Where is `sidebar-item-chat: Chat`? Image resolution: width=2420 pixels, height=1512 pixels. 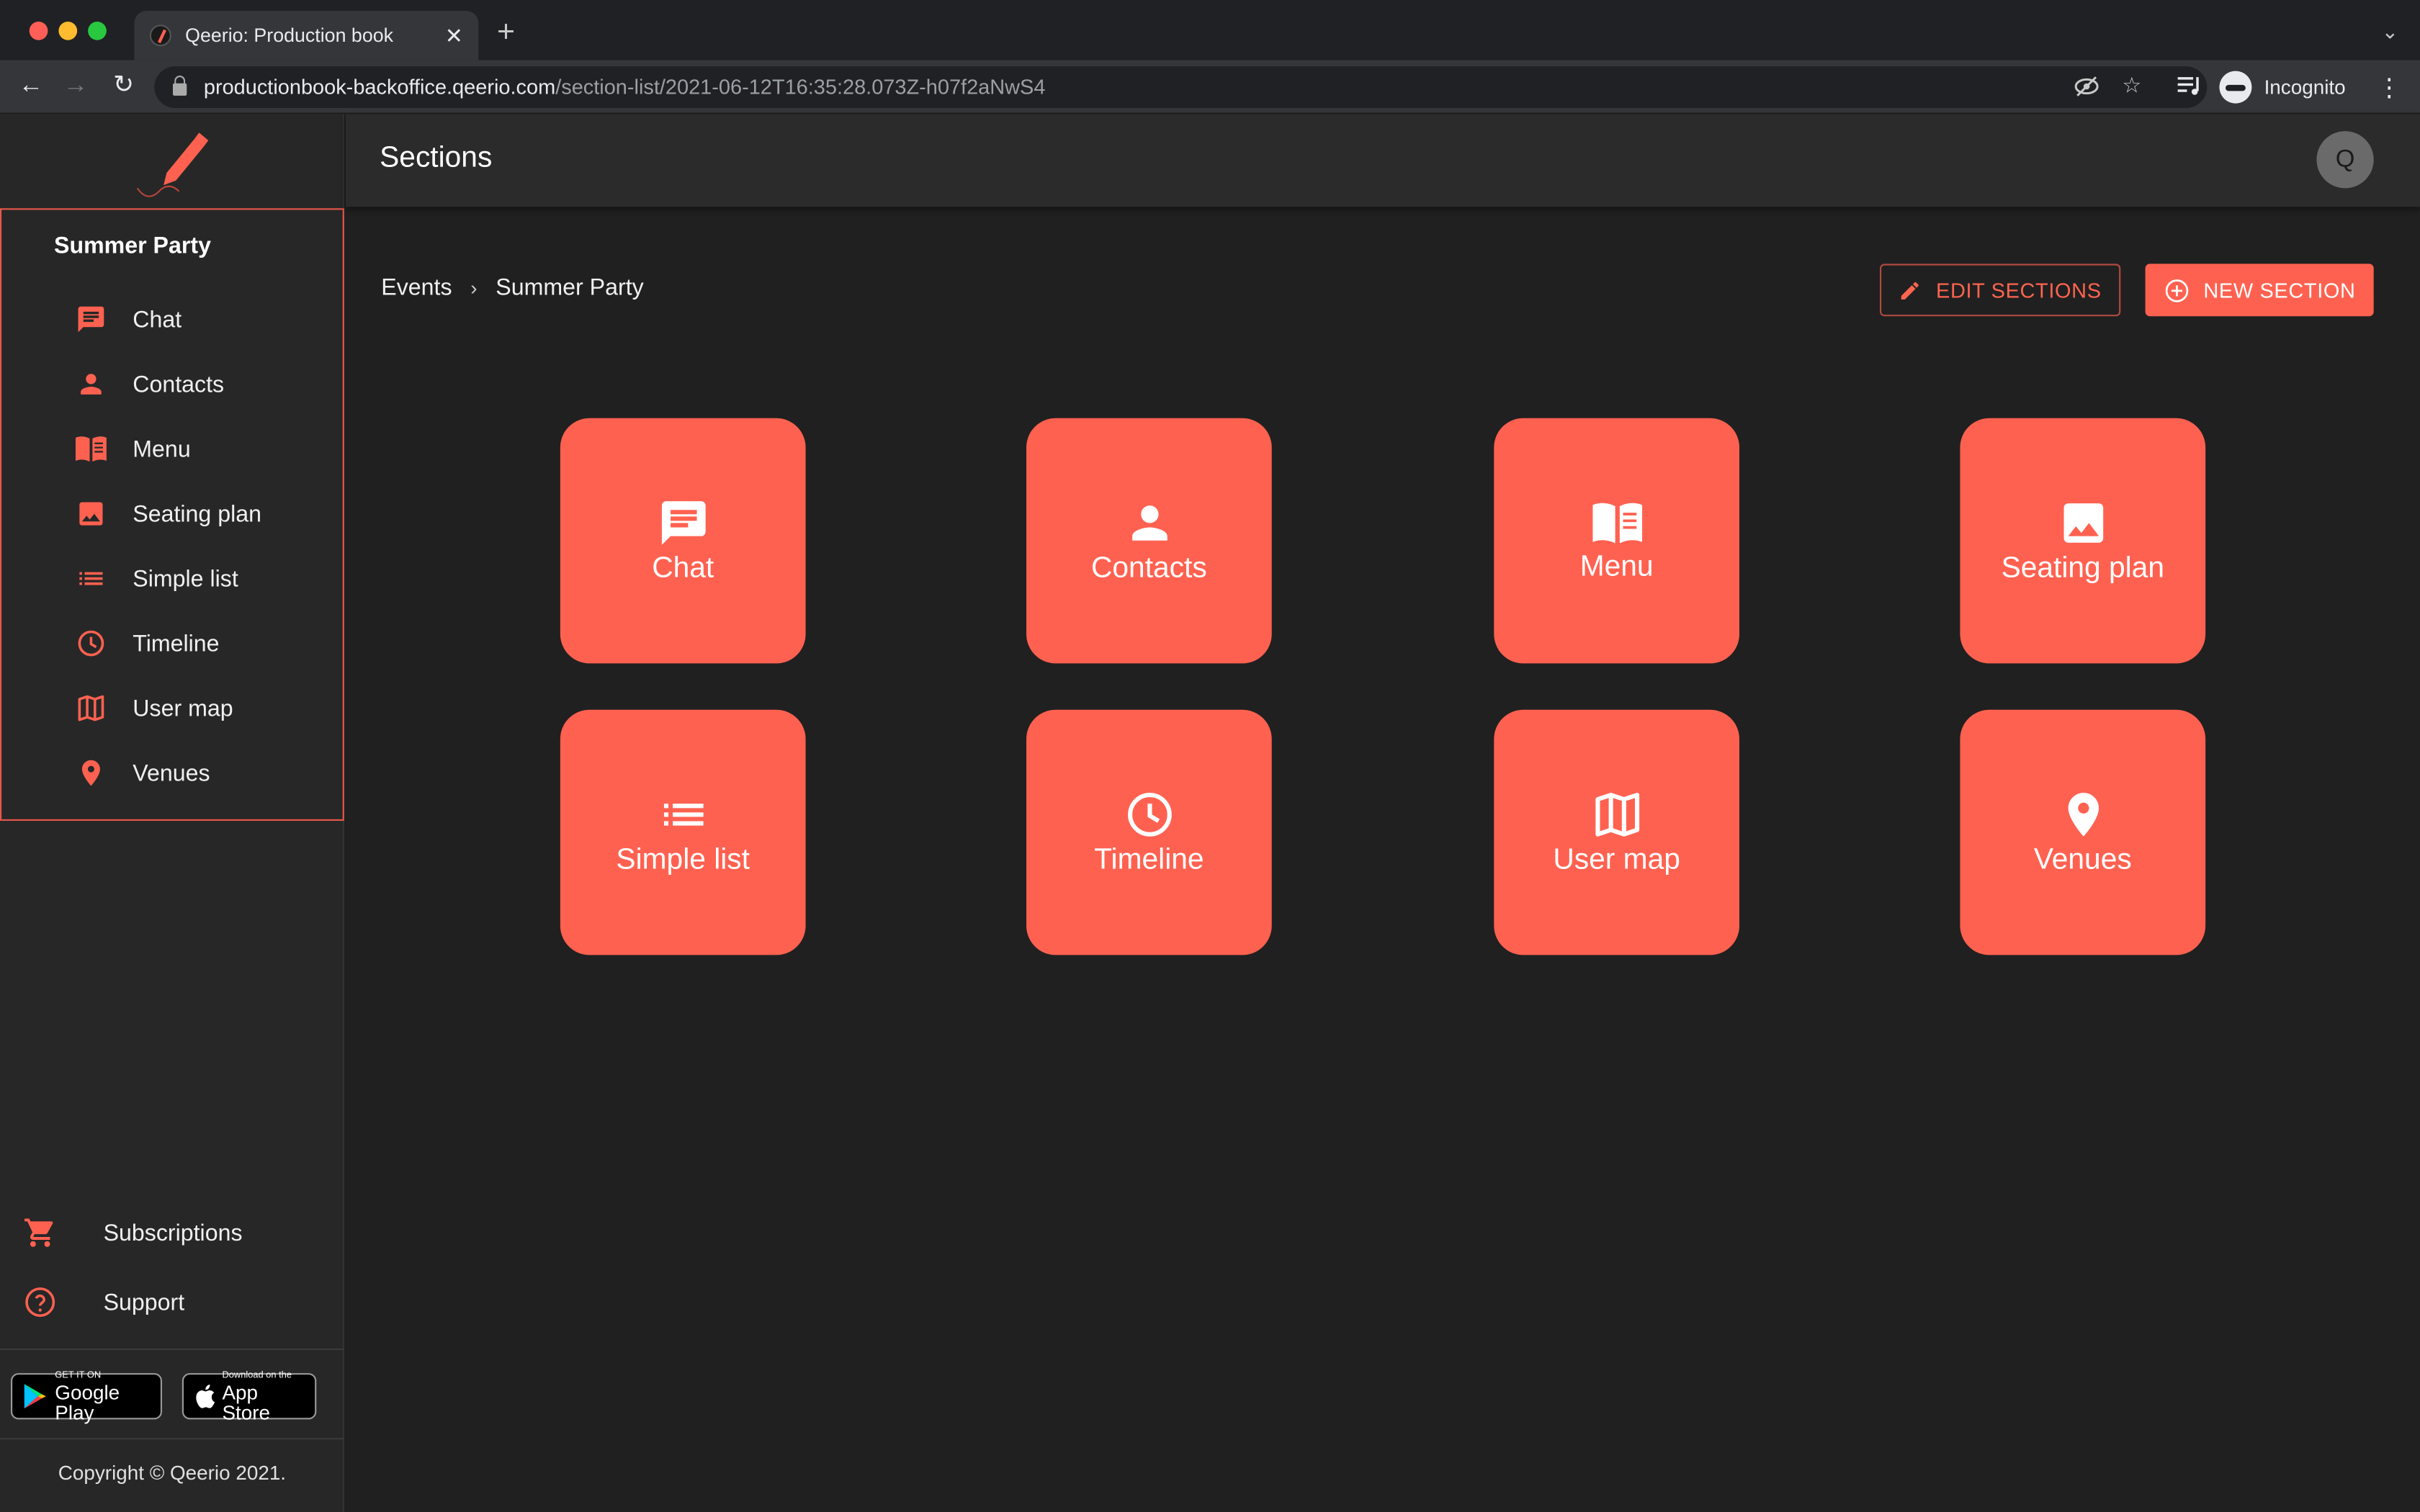 sidebar-item-chat: Chat is located at coordinates (128, 319).